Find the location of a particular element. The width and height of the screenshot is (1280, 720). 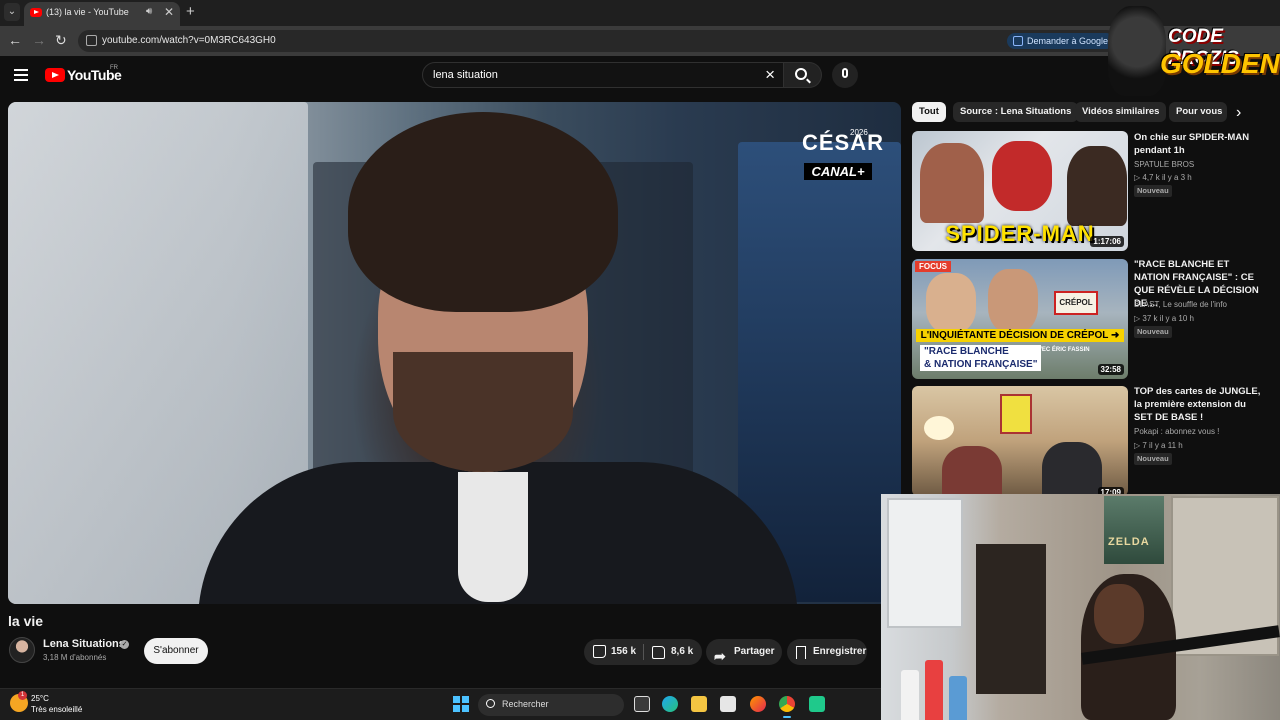

thumb-quote: "RACE BLANCHE & NATION FRANÇAISE" is located at coordinates (981, 358).